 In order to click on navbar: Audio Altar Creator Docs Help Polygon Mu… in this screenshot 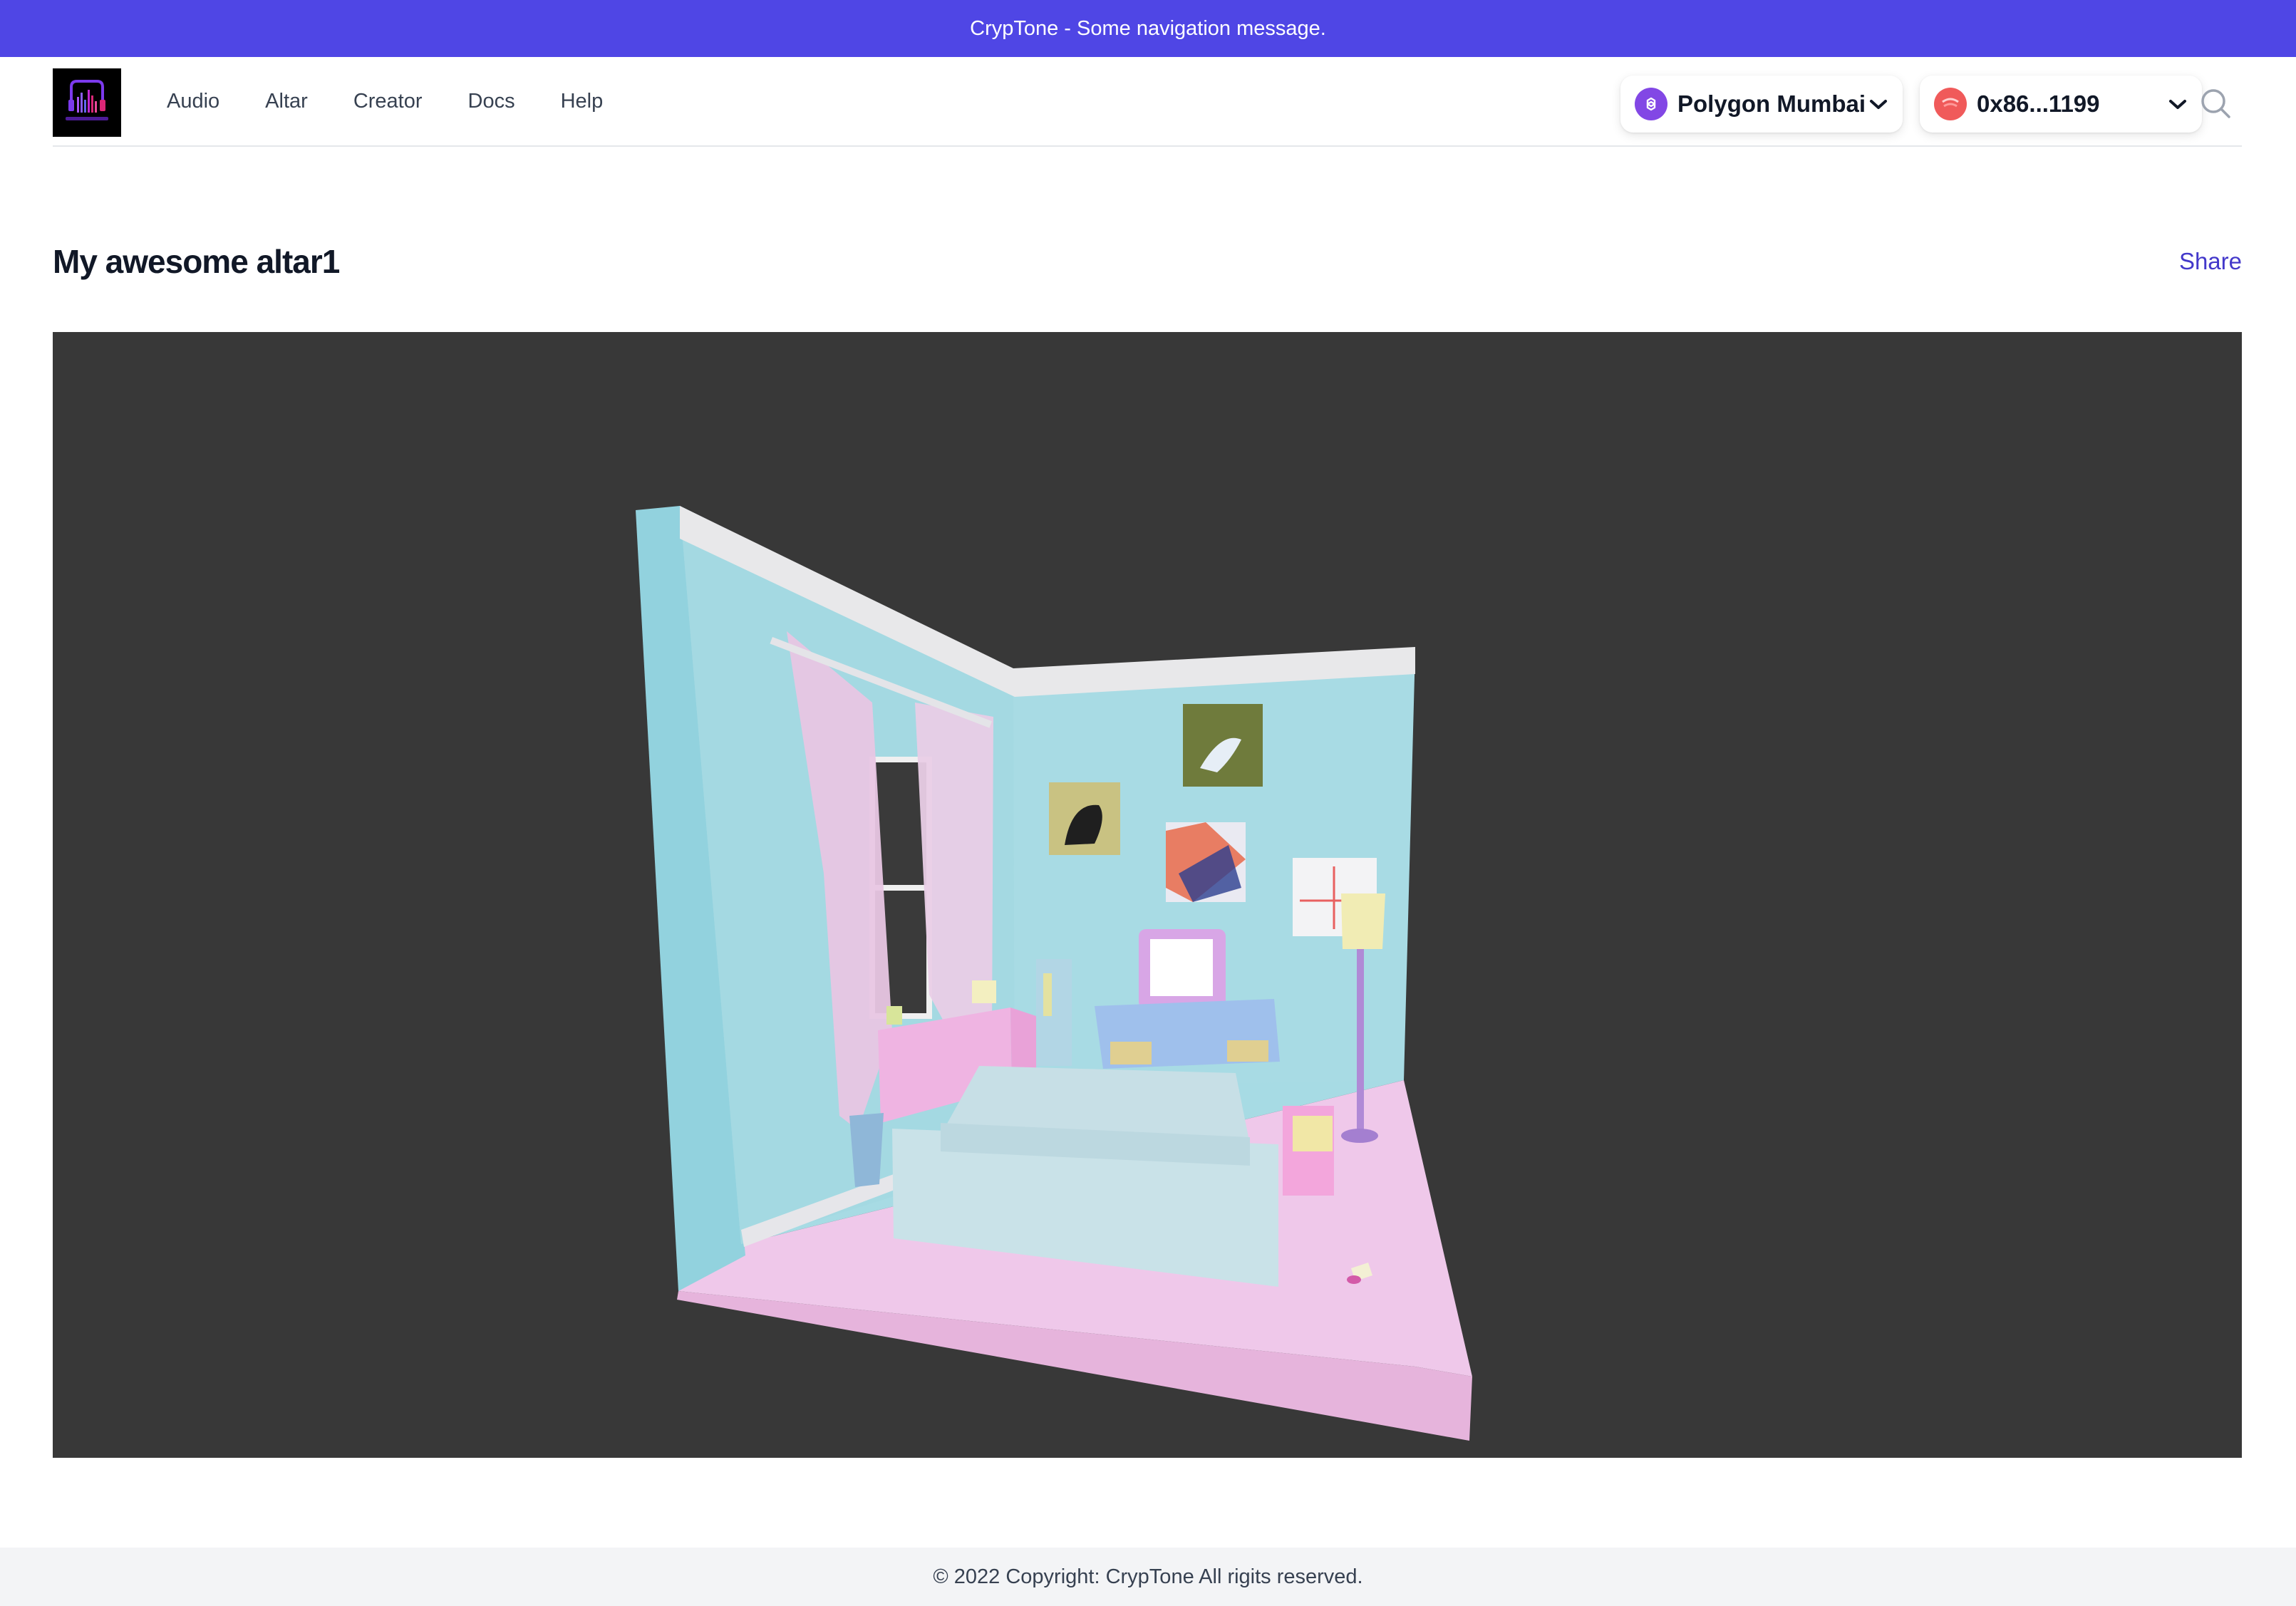, I will do `click(1148, 102)`.